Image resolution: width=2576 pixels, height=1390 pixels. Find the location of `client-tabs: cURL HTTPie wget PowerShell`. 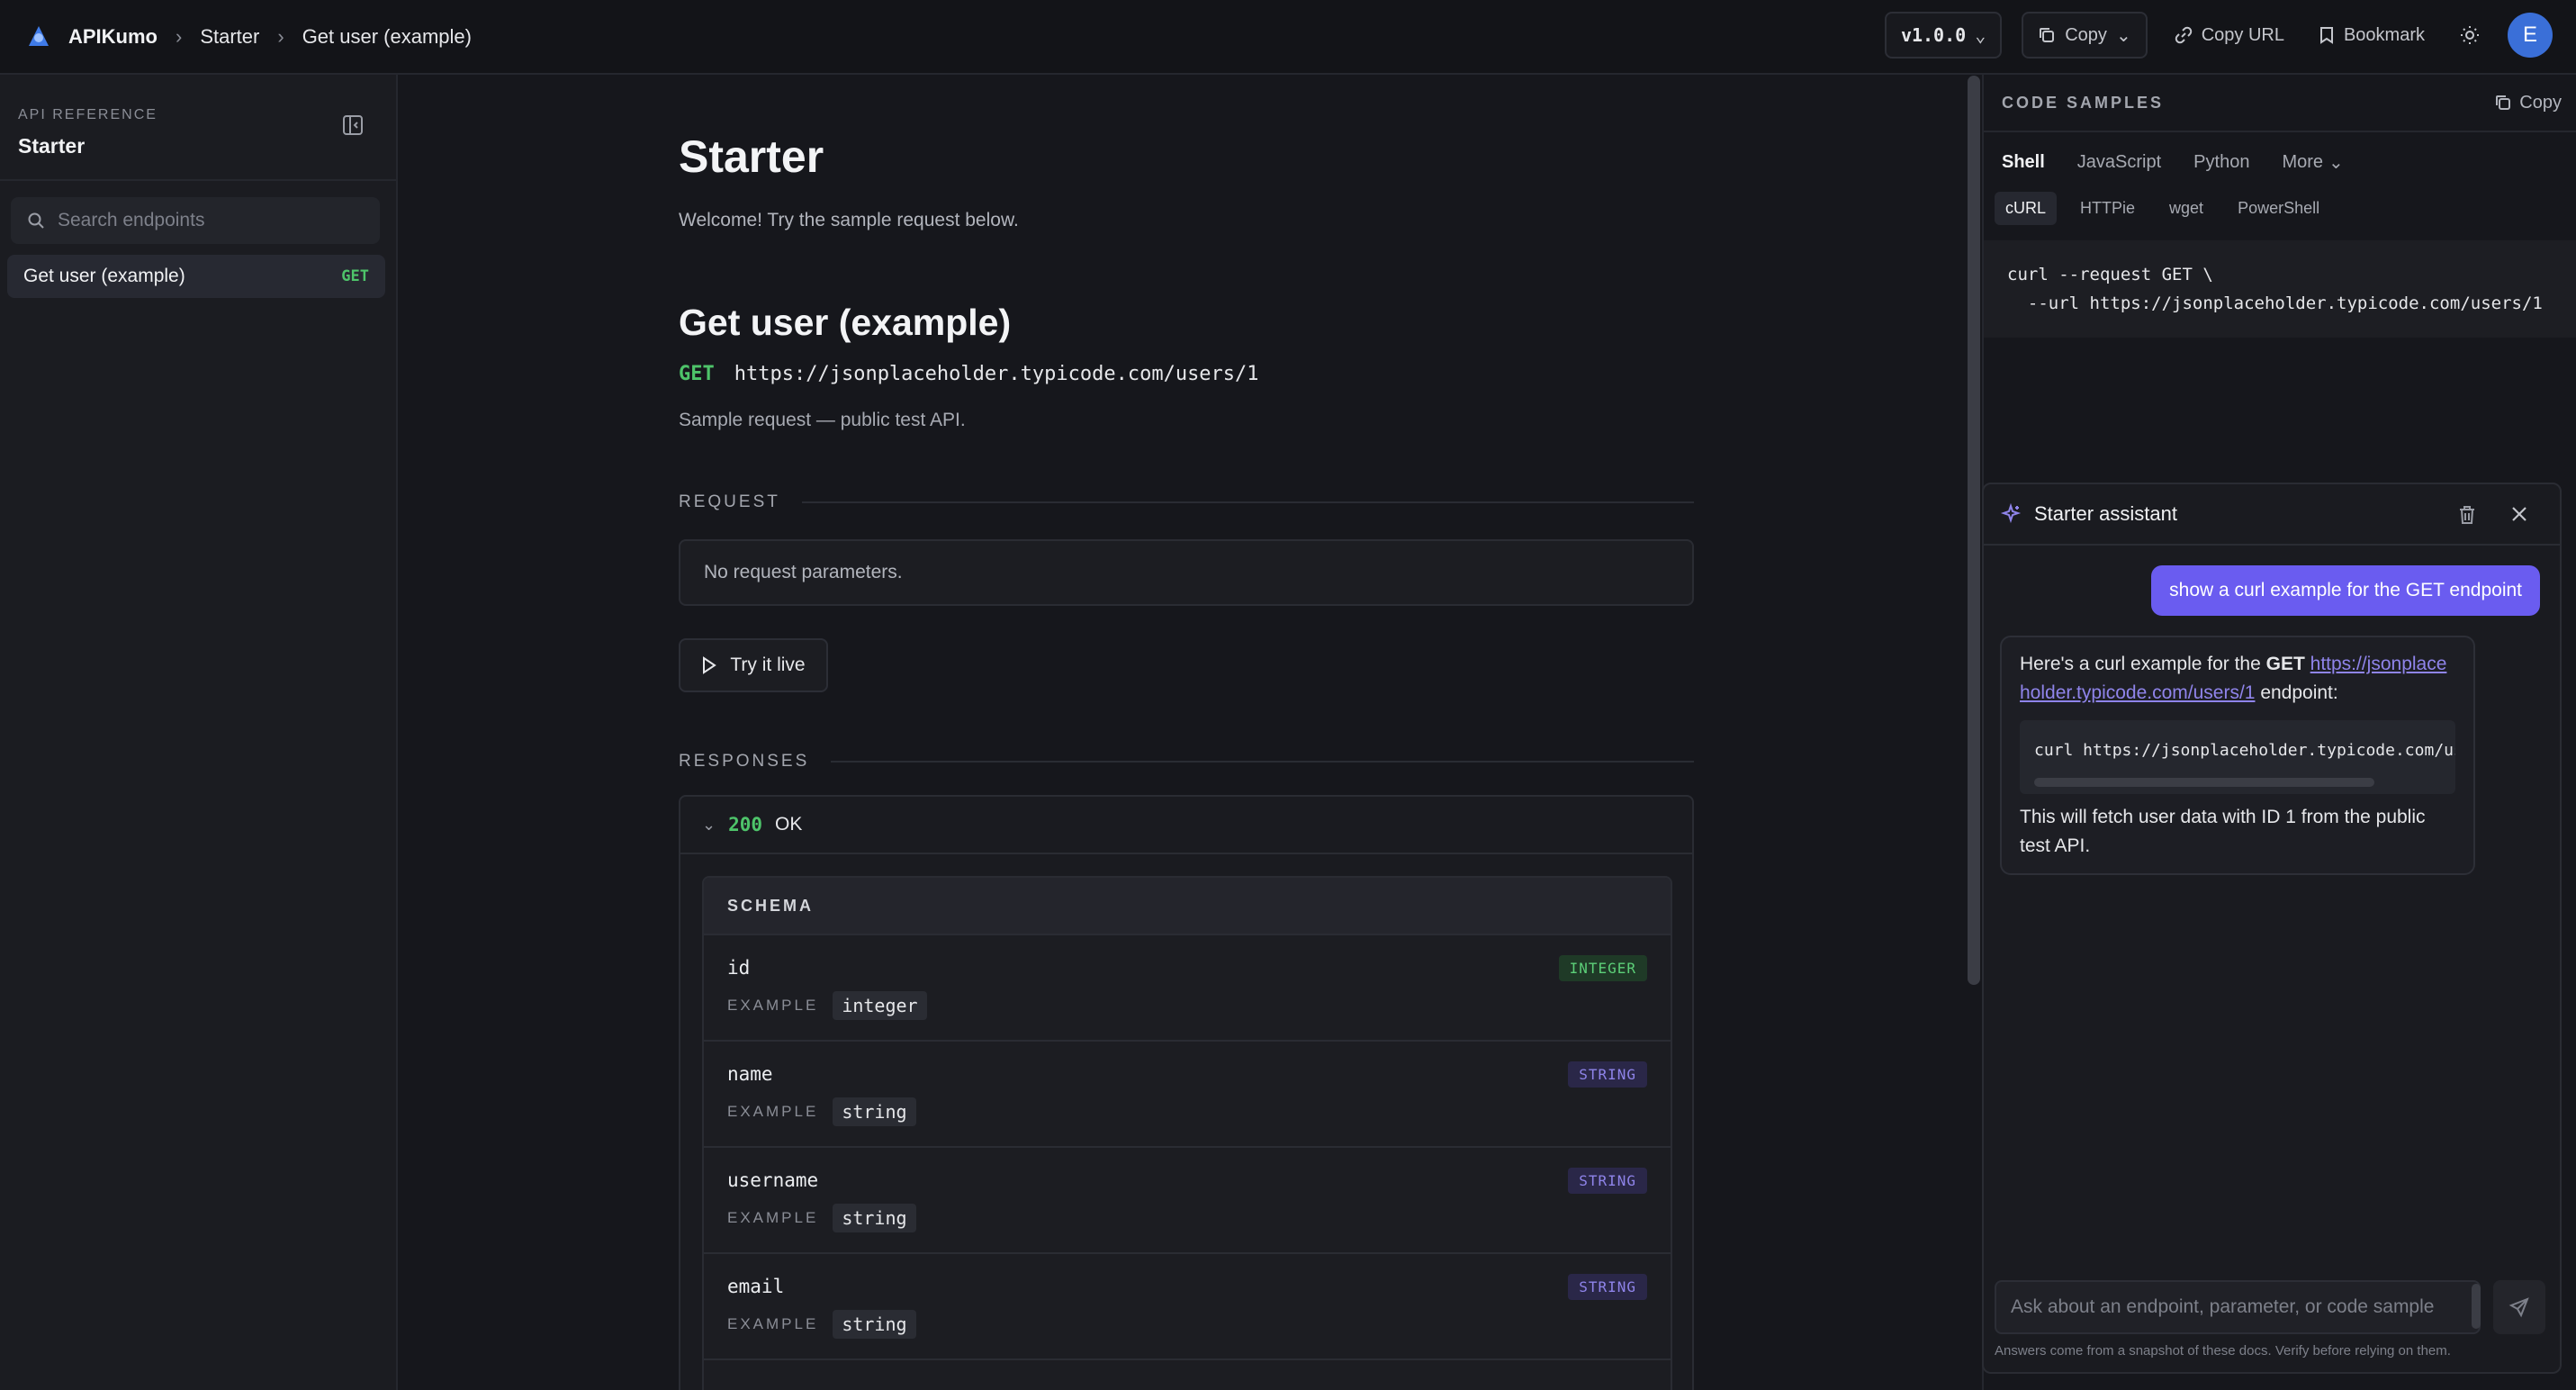

client-tabs: cURL HTTPie wget PowerShell is located at coordinates (2162, 208).